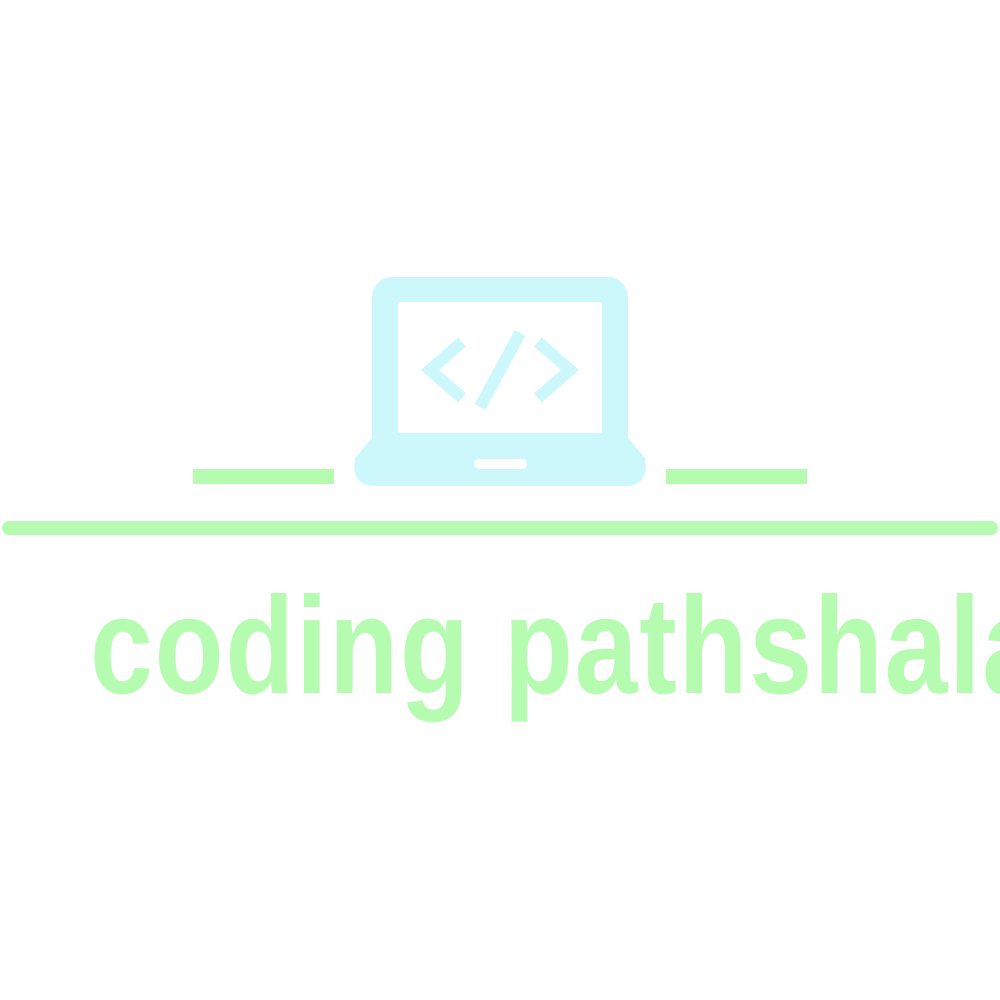 This screenshot has width=1000, height=1000. I want to click on brand-name: coding pathshala, so click(545, 646).